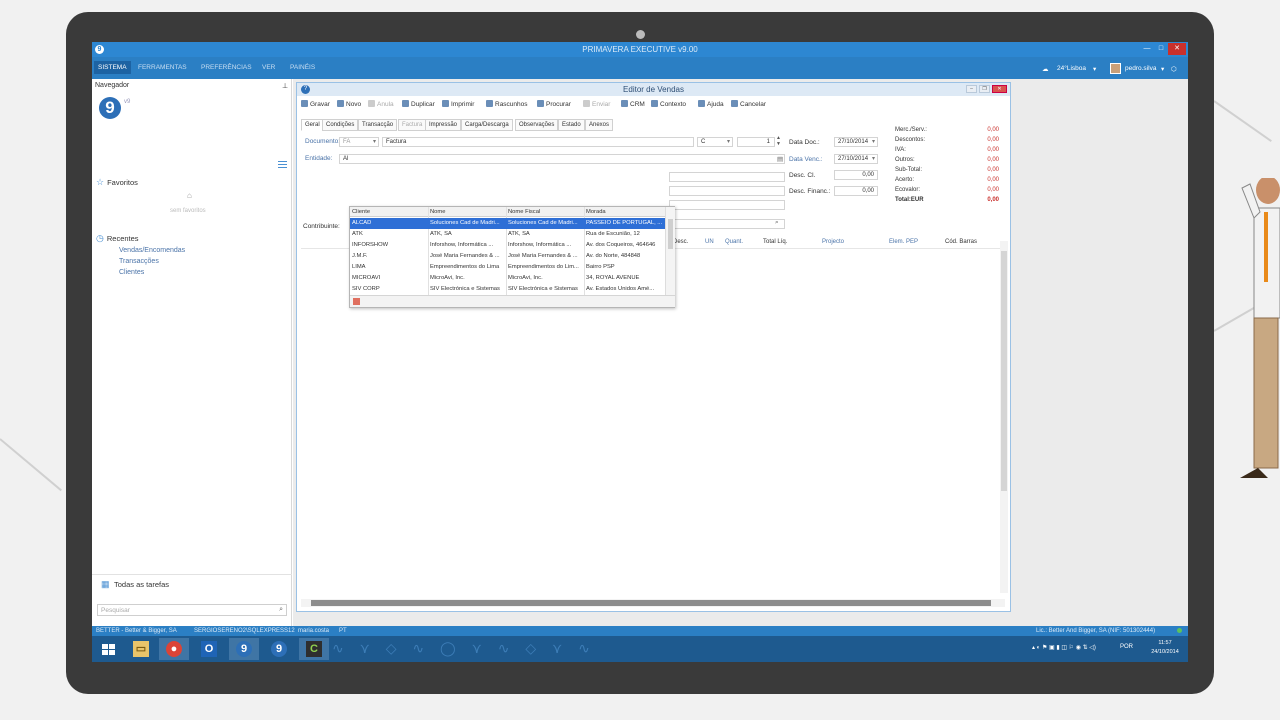 The width and height of the screenshot is (1280, 720). Describe the element at coordinates (633, 104) in the screenshot. I see `crm-button: CRM` at that location.